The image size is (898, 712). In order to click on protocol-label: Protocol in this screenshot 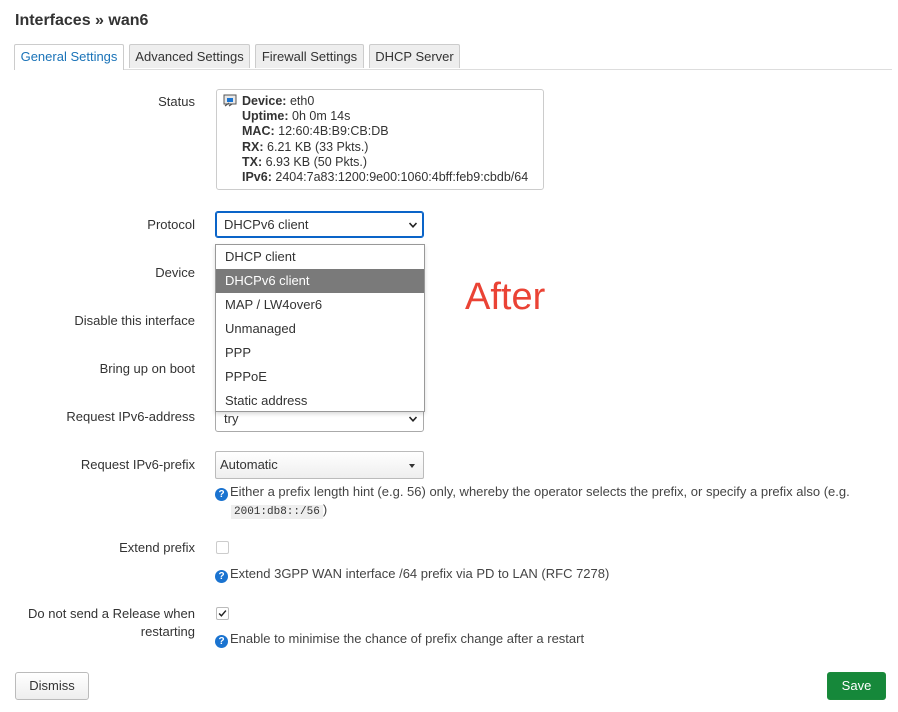, I will do `click(171, 224)`.